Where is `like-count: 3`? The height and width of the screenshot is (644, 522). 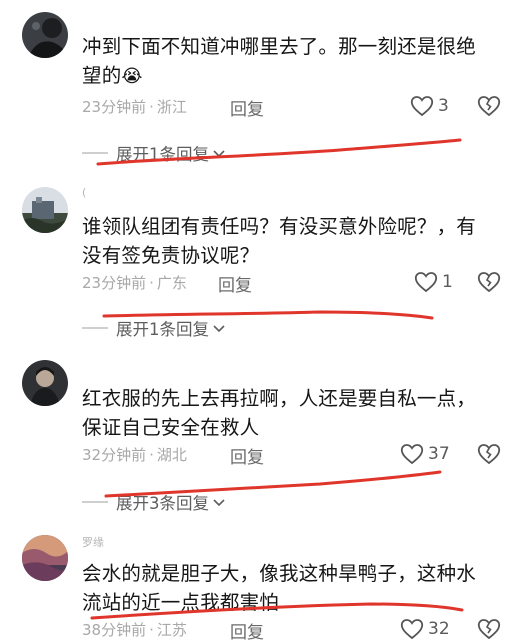
like-count: 3 is located at coordinates (443, 106).